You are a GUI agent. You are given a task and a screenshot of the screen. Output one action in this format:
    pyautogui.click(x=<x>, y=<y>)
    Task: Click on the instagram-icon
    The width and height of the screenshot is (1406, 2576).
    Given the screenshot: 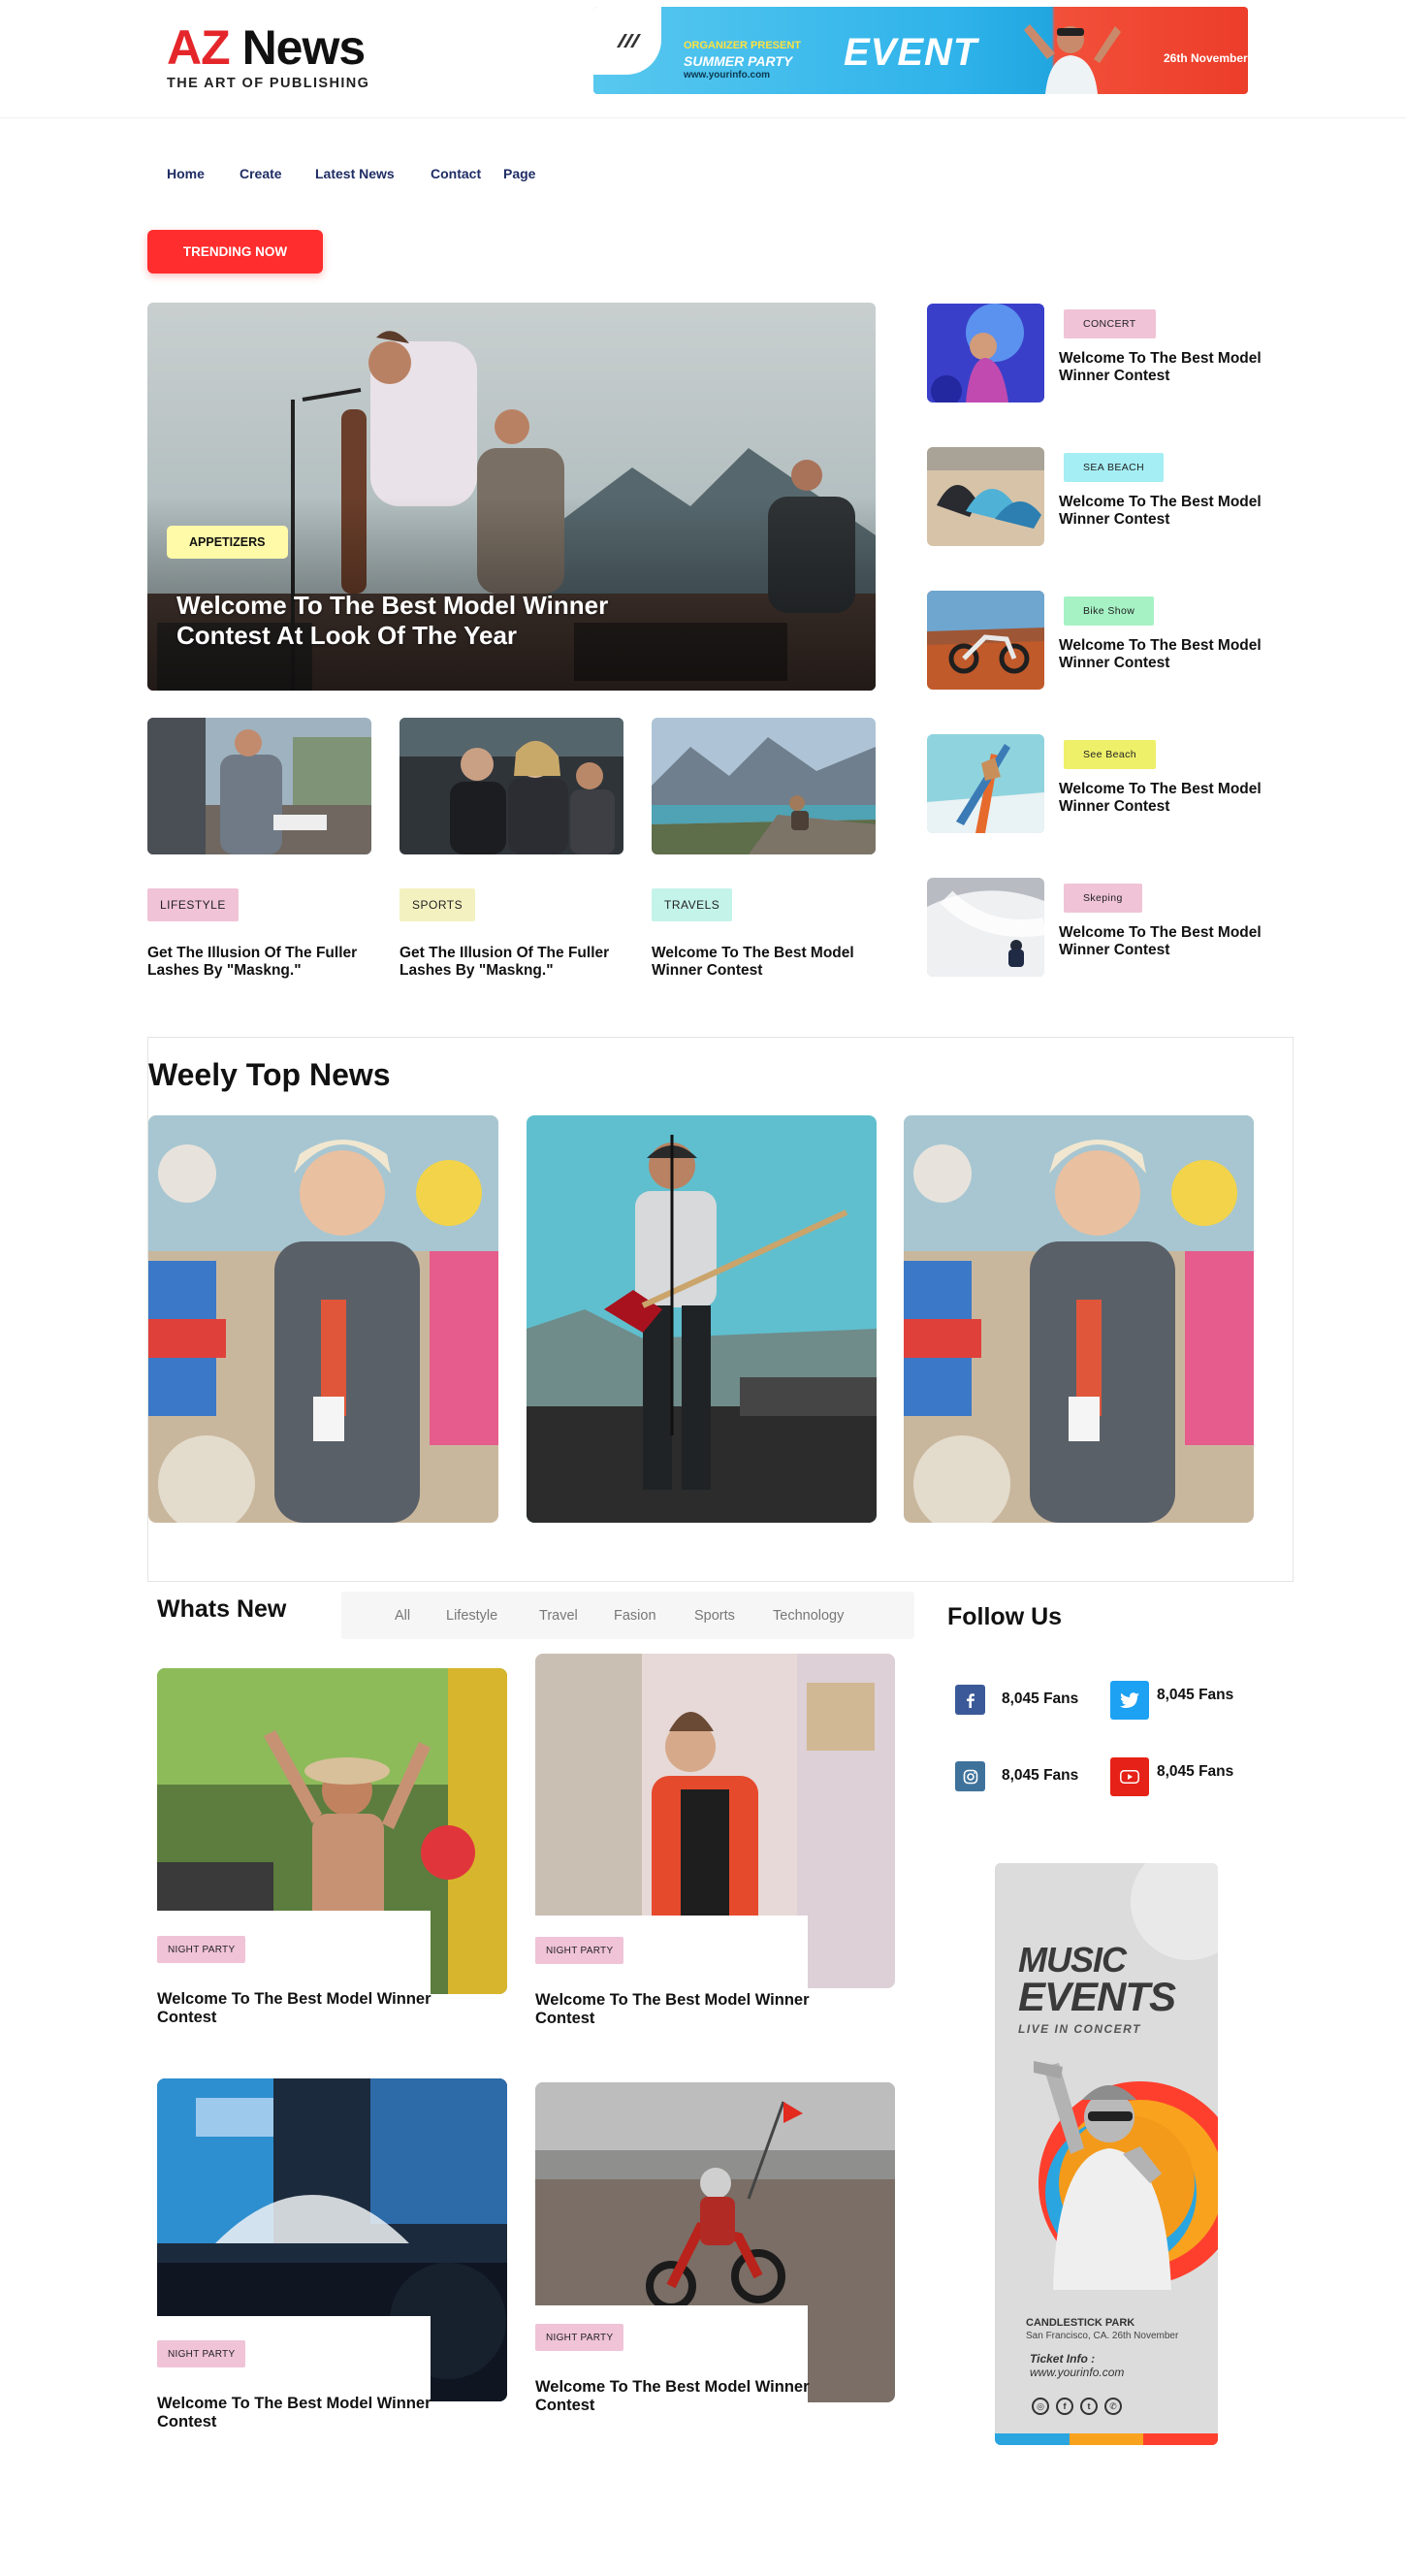 What is the action you would take?
    pyautogui.click(x=970, y=1776)
    